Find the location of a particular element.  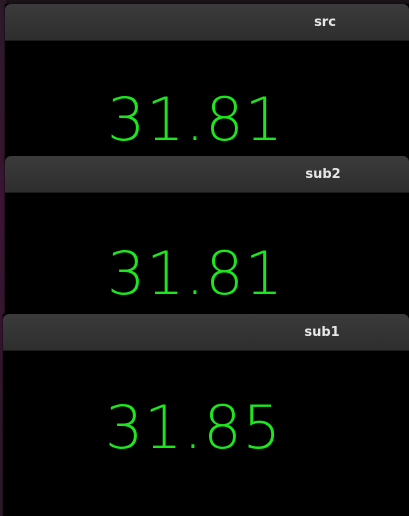

window-title: sub2 is located at coordinates (323, 174).